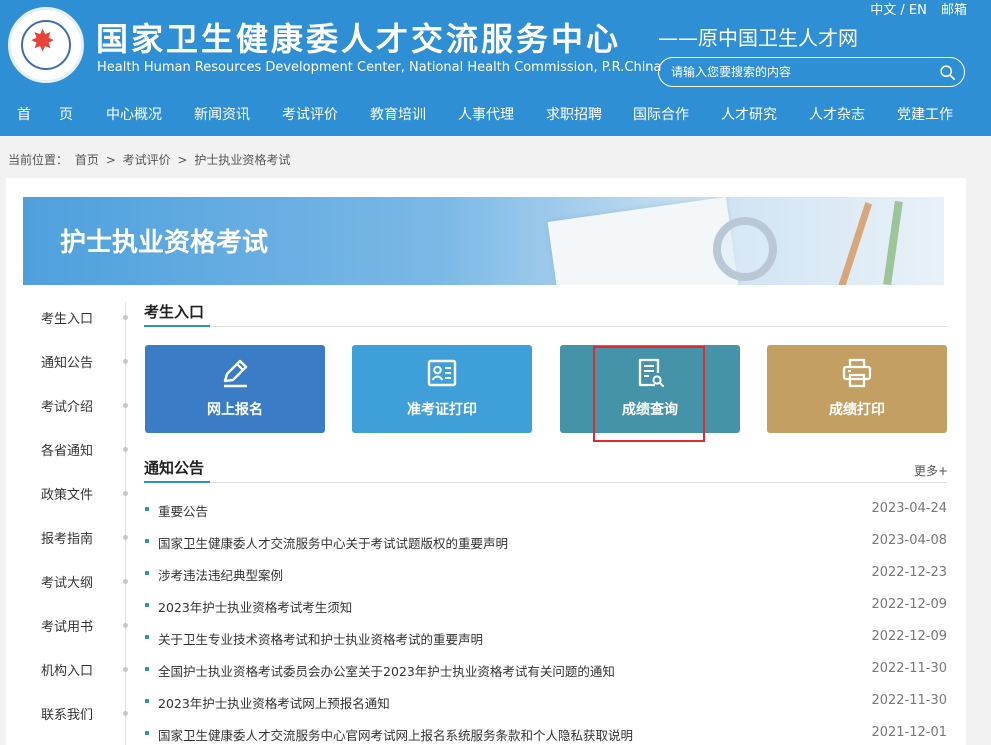 Image resolution: width=991 pixels, height=745 pixels. Describe the element at coordinates (134, 114) in the screenshot. I see `nav-about: 中心概况` at that location.